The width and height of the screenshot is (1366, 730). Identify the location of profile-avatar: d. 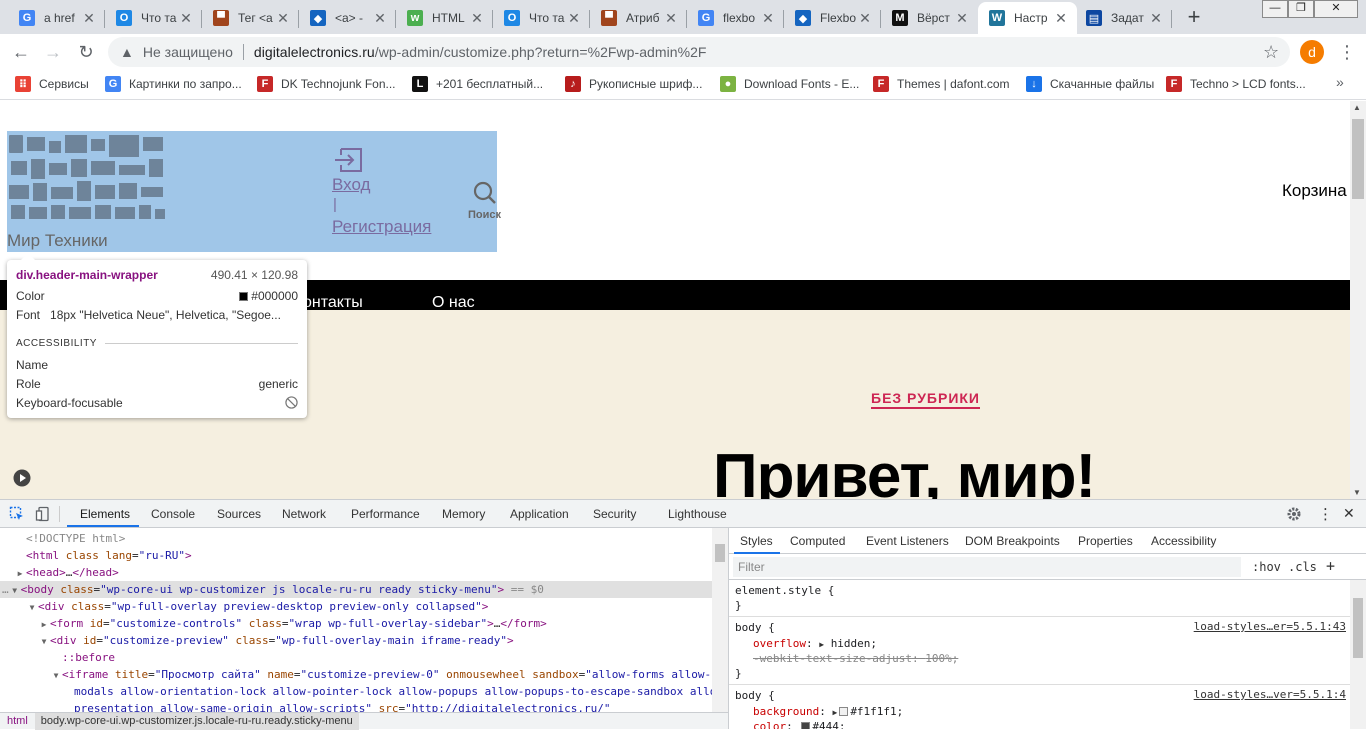
(1312, 52).